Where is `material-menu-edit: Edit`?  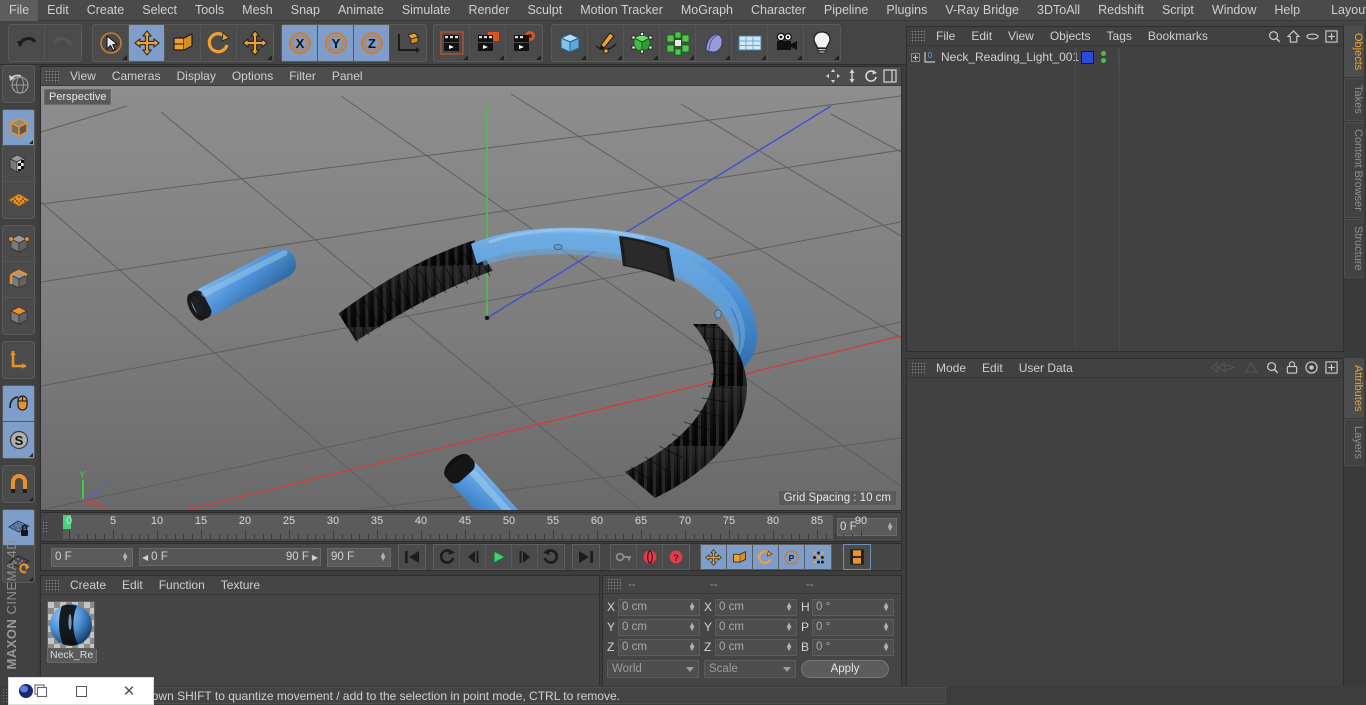 material-menu-edit: Edit is located at coordinates (132, 585).